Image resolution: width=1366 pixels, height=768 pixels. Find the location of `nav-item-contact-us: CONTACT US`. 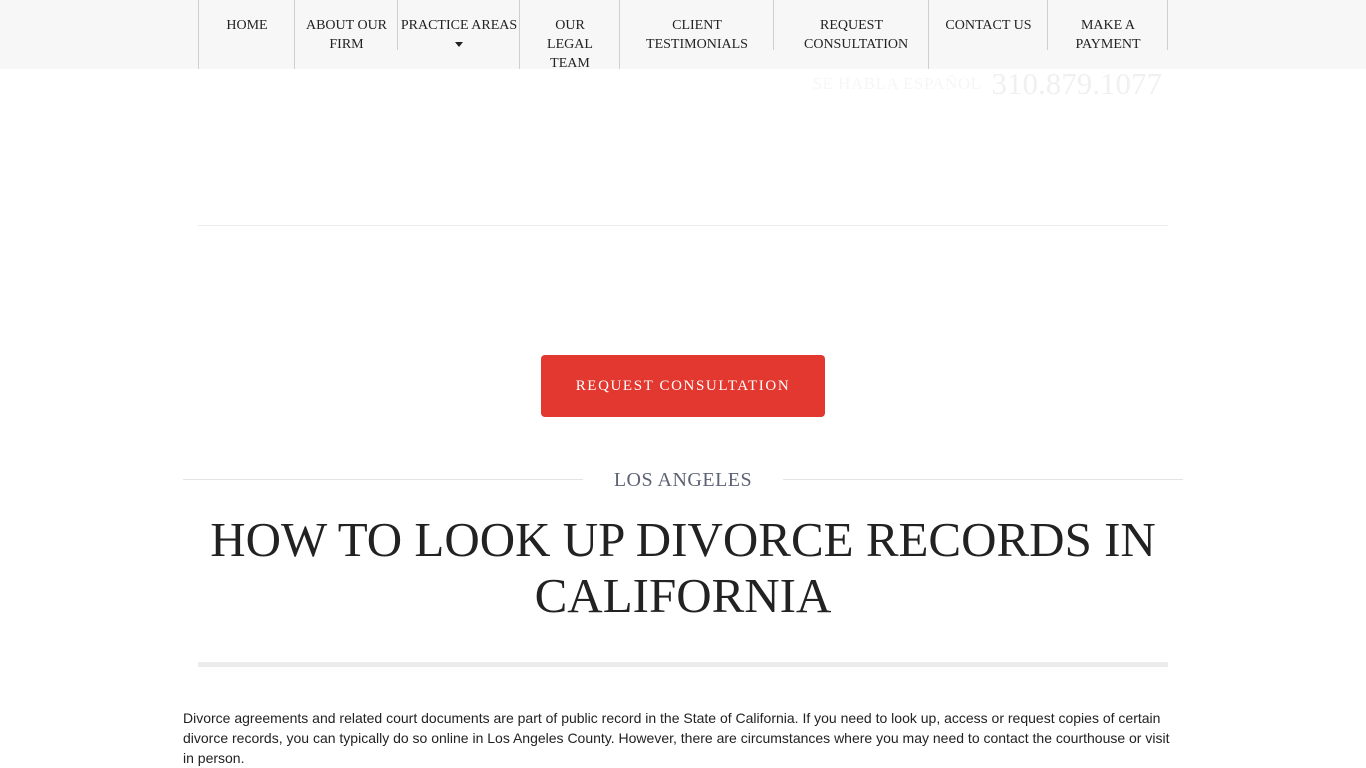

nav-item-contact-us: CONTACT US is located at coordinates (988, 34).